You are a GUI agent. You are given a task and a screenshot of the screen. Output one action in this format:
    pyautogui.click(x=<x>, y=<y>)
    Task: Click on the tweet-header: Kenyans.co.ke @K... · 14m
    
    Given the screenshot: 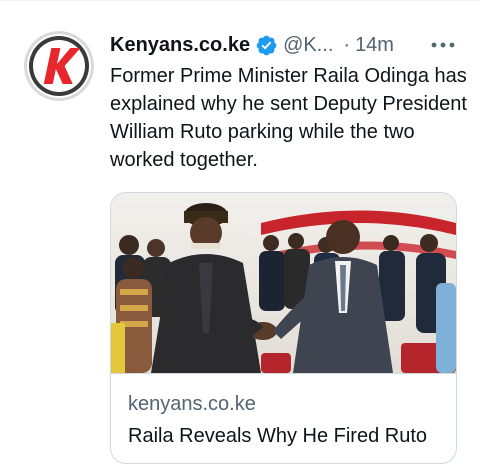 What is the action you would take?
    pyautogui.click(x=285, y=45)
    